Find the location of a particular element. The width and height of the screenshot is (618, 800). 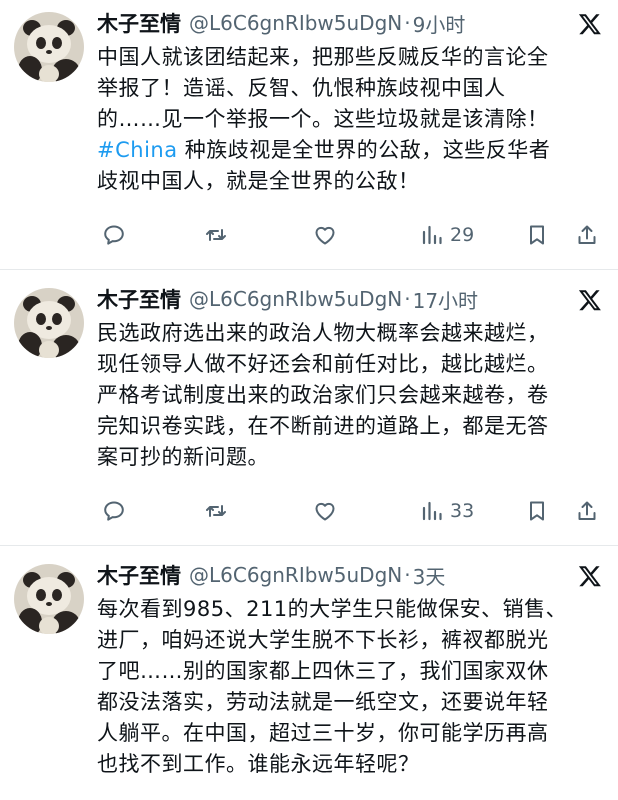

tweet-header: 木子至情 @L6C6gnRIbw5uDgN · 17小时 is located at coordinates (348, 299).